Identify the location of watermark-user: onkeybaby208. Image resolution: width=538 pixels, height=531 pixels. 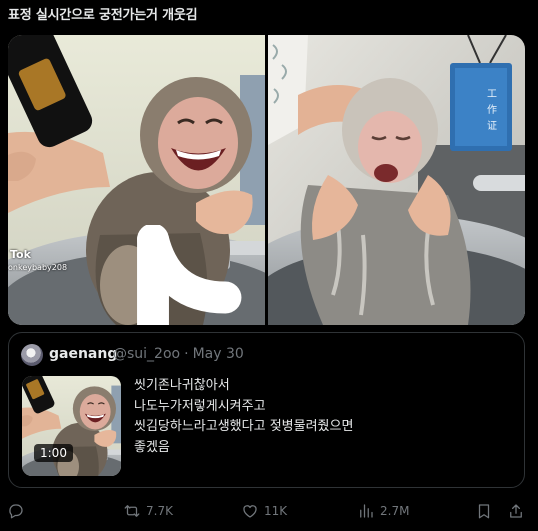
(38, 267).